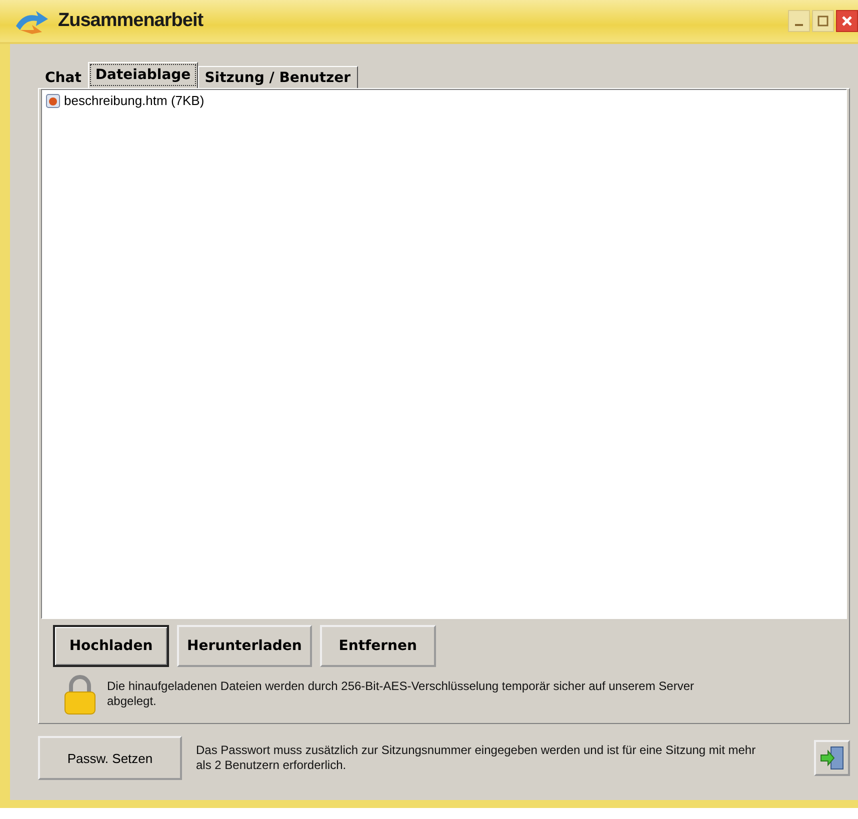 Image resolution: width=858 pixels, height=819 pixels. What do you see at coordinates (244, 646) in the screenshot?
I see `action-button: Herunterladen` at bounding box center [244, 646].